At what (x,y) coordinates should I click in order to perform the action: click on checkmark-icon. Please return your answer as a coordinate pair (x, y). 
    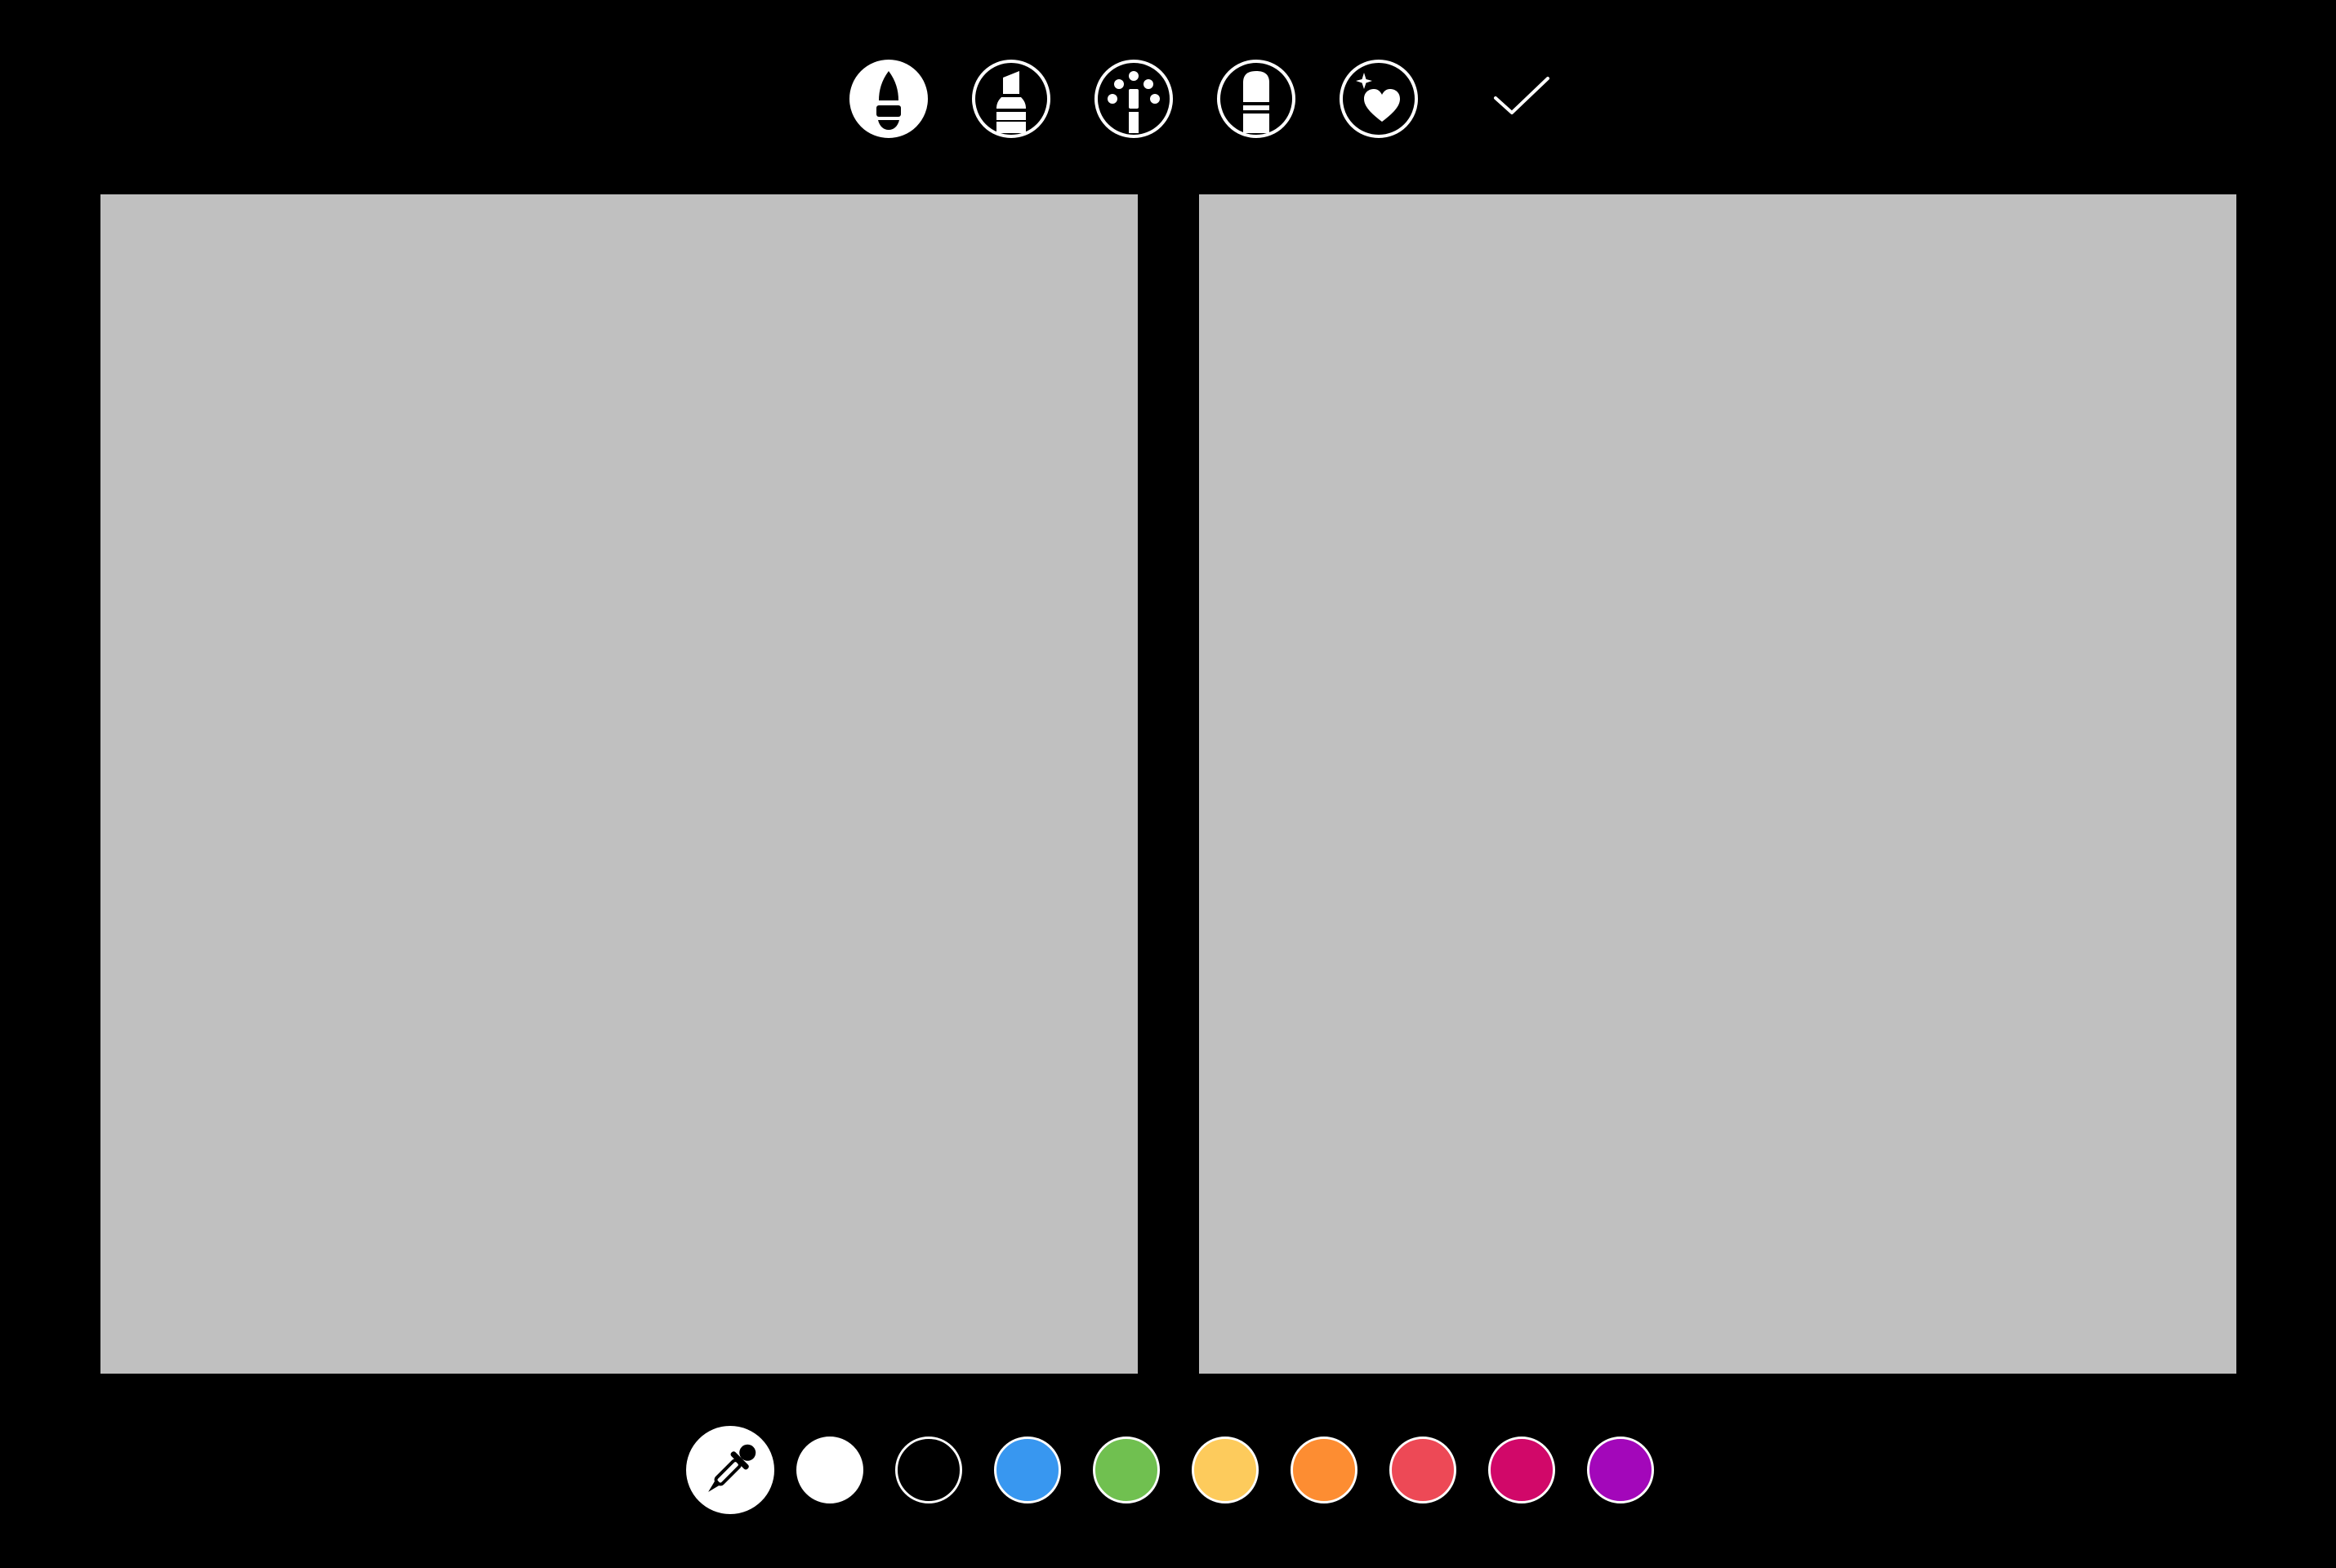
    Looking at the image, I should click on (1521, 95).